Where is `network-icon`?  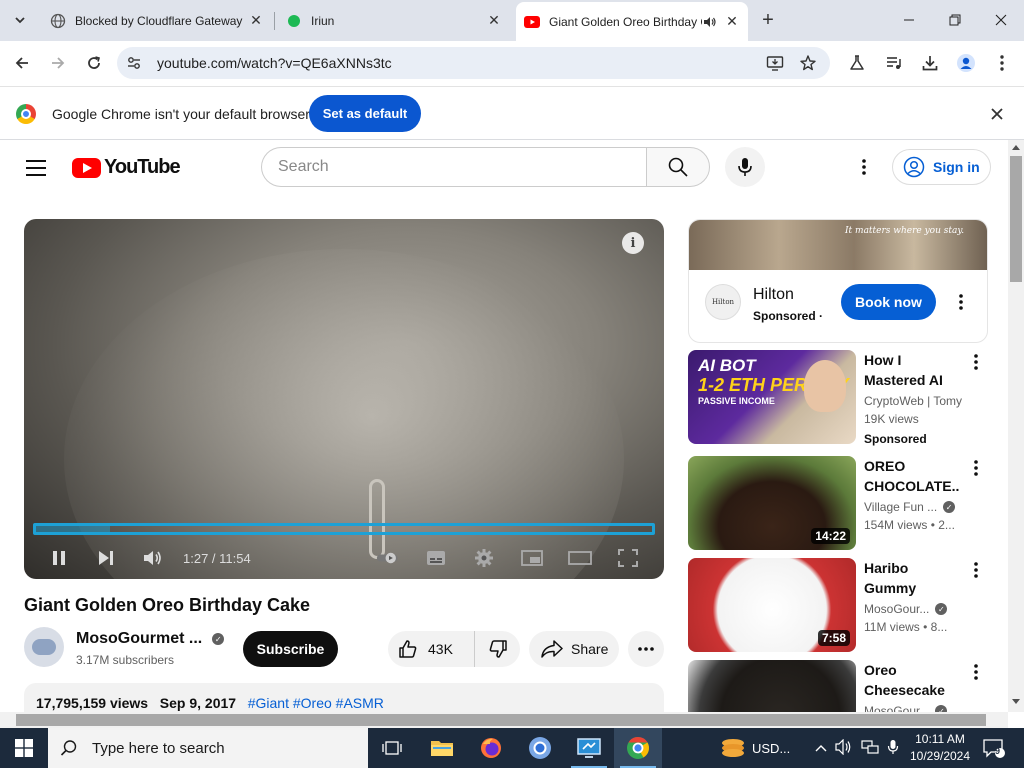 network-icon is located at coordinates (870, 748).